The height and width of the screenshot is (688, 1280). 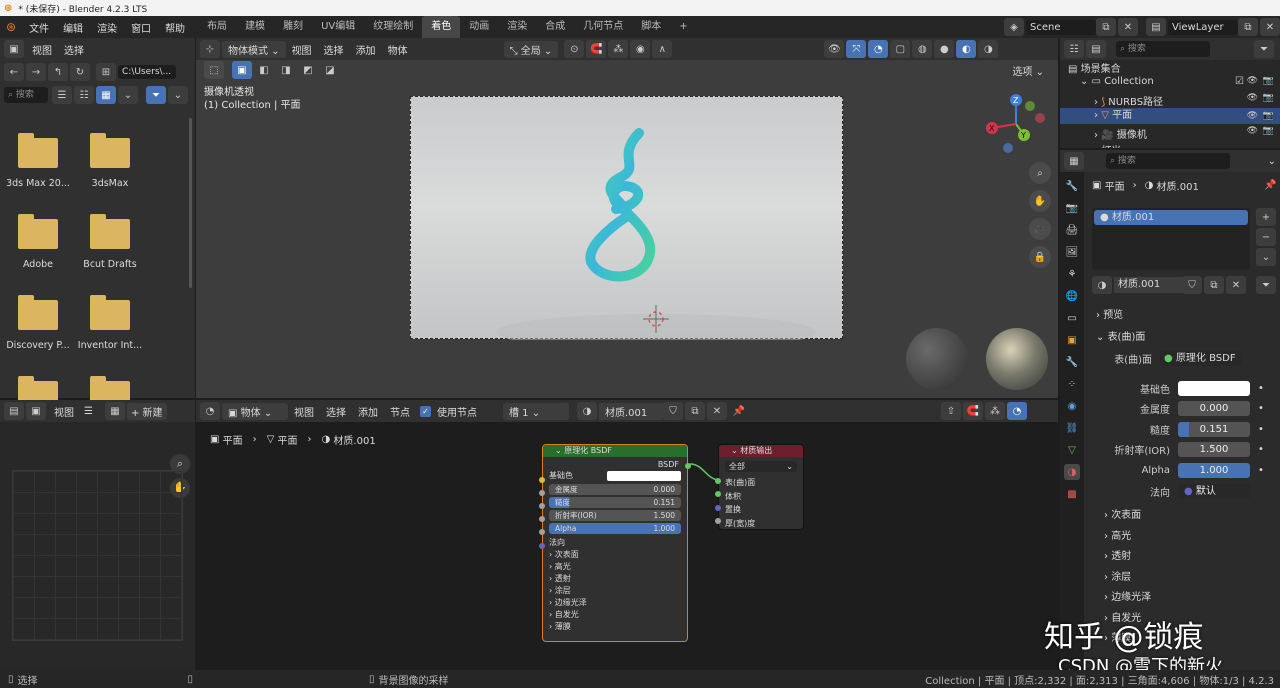 What do you see at coordinates (615, 579) in the screenshot?
I see `panel-transmission: › 透射` at bounding box center [615, 579].